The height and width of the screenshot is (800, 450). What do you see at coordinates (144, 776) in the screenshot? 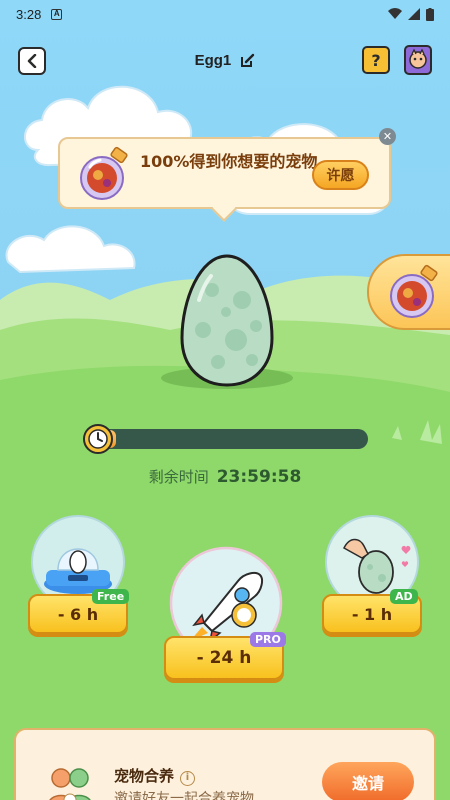
I see `co-raise-title-text: 宠物合养` at bounding box center [144, 776].